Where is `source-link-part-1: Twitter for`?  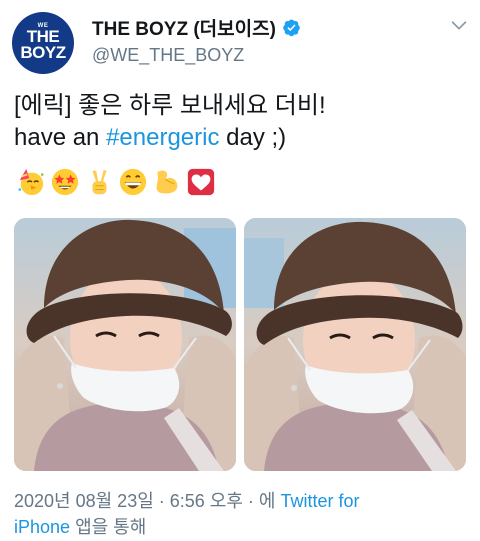 source-link-part-1: Twitter for is located at coordinates (319, 501).